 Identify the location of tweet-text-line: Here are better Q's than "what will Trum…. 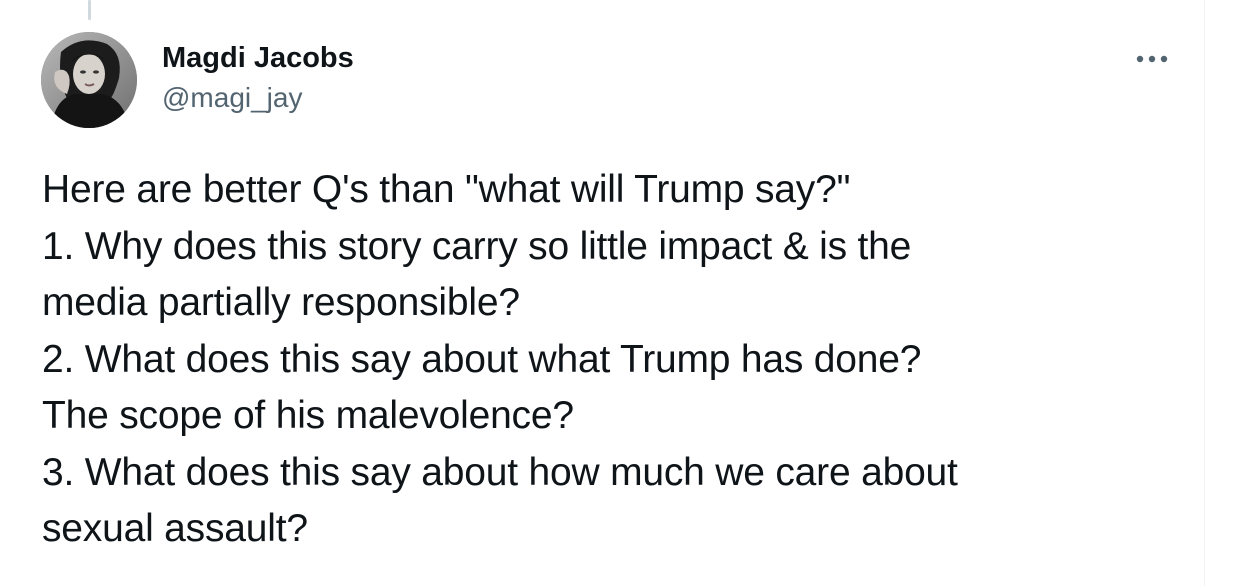
(446, 189).